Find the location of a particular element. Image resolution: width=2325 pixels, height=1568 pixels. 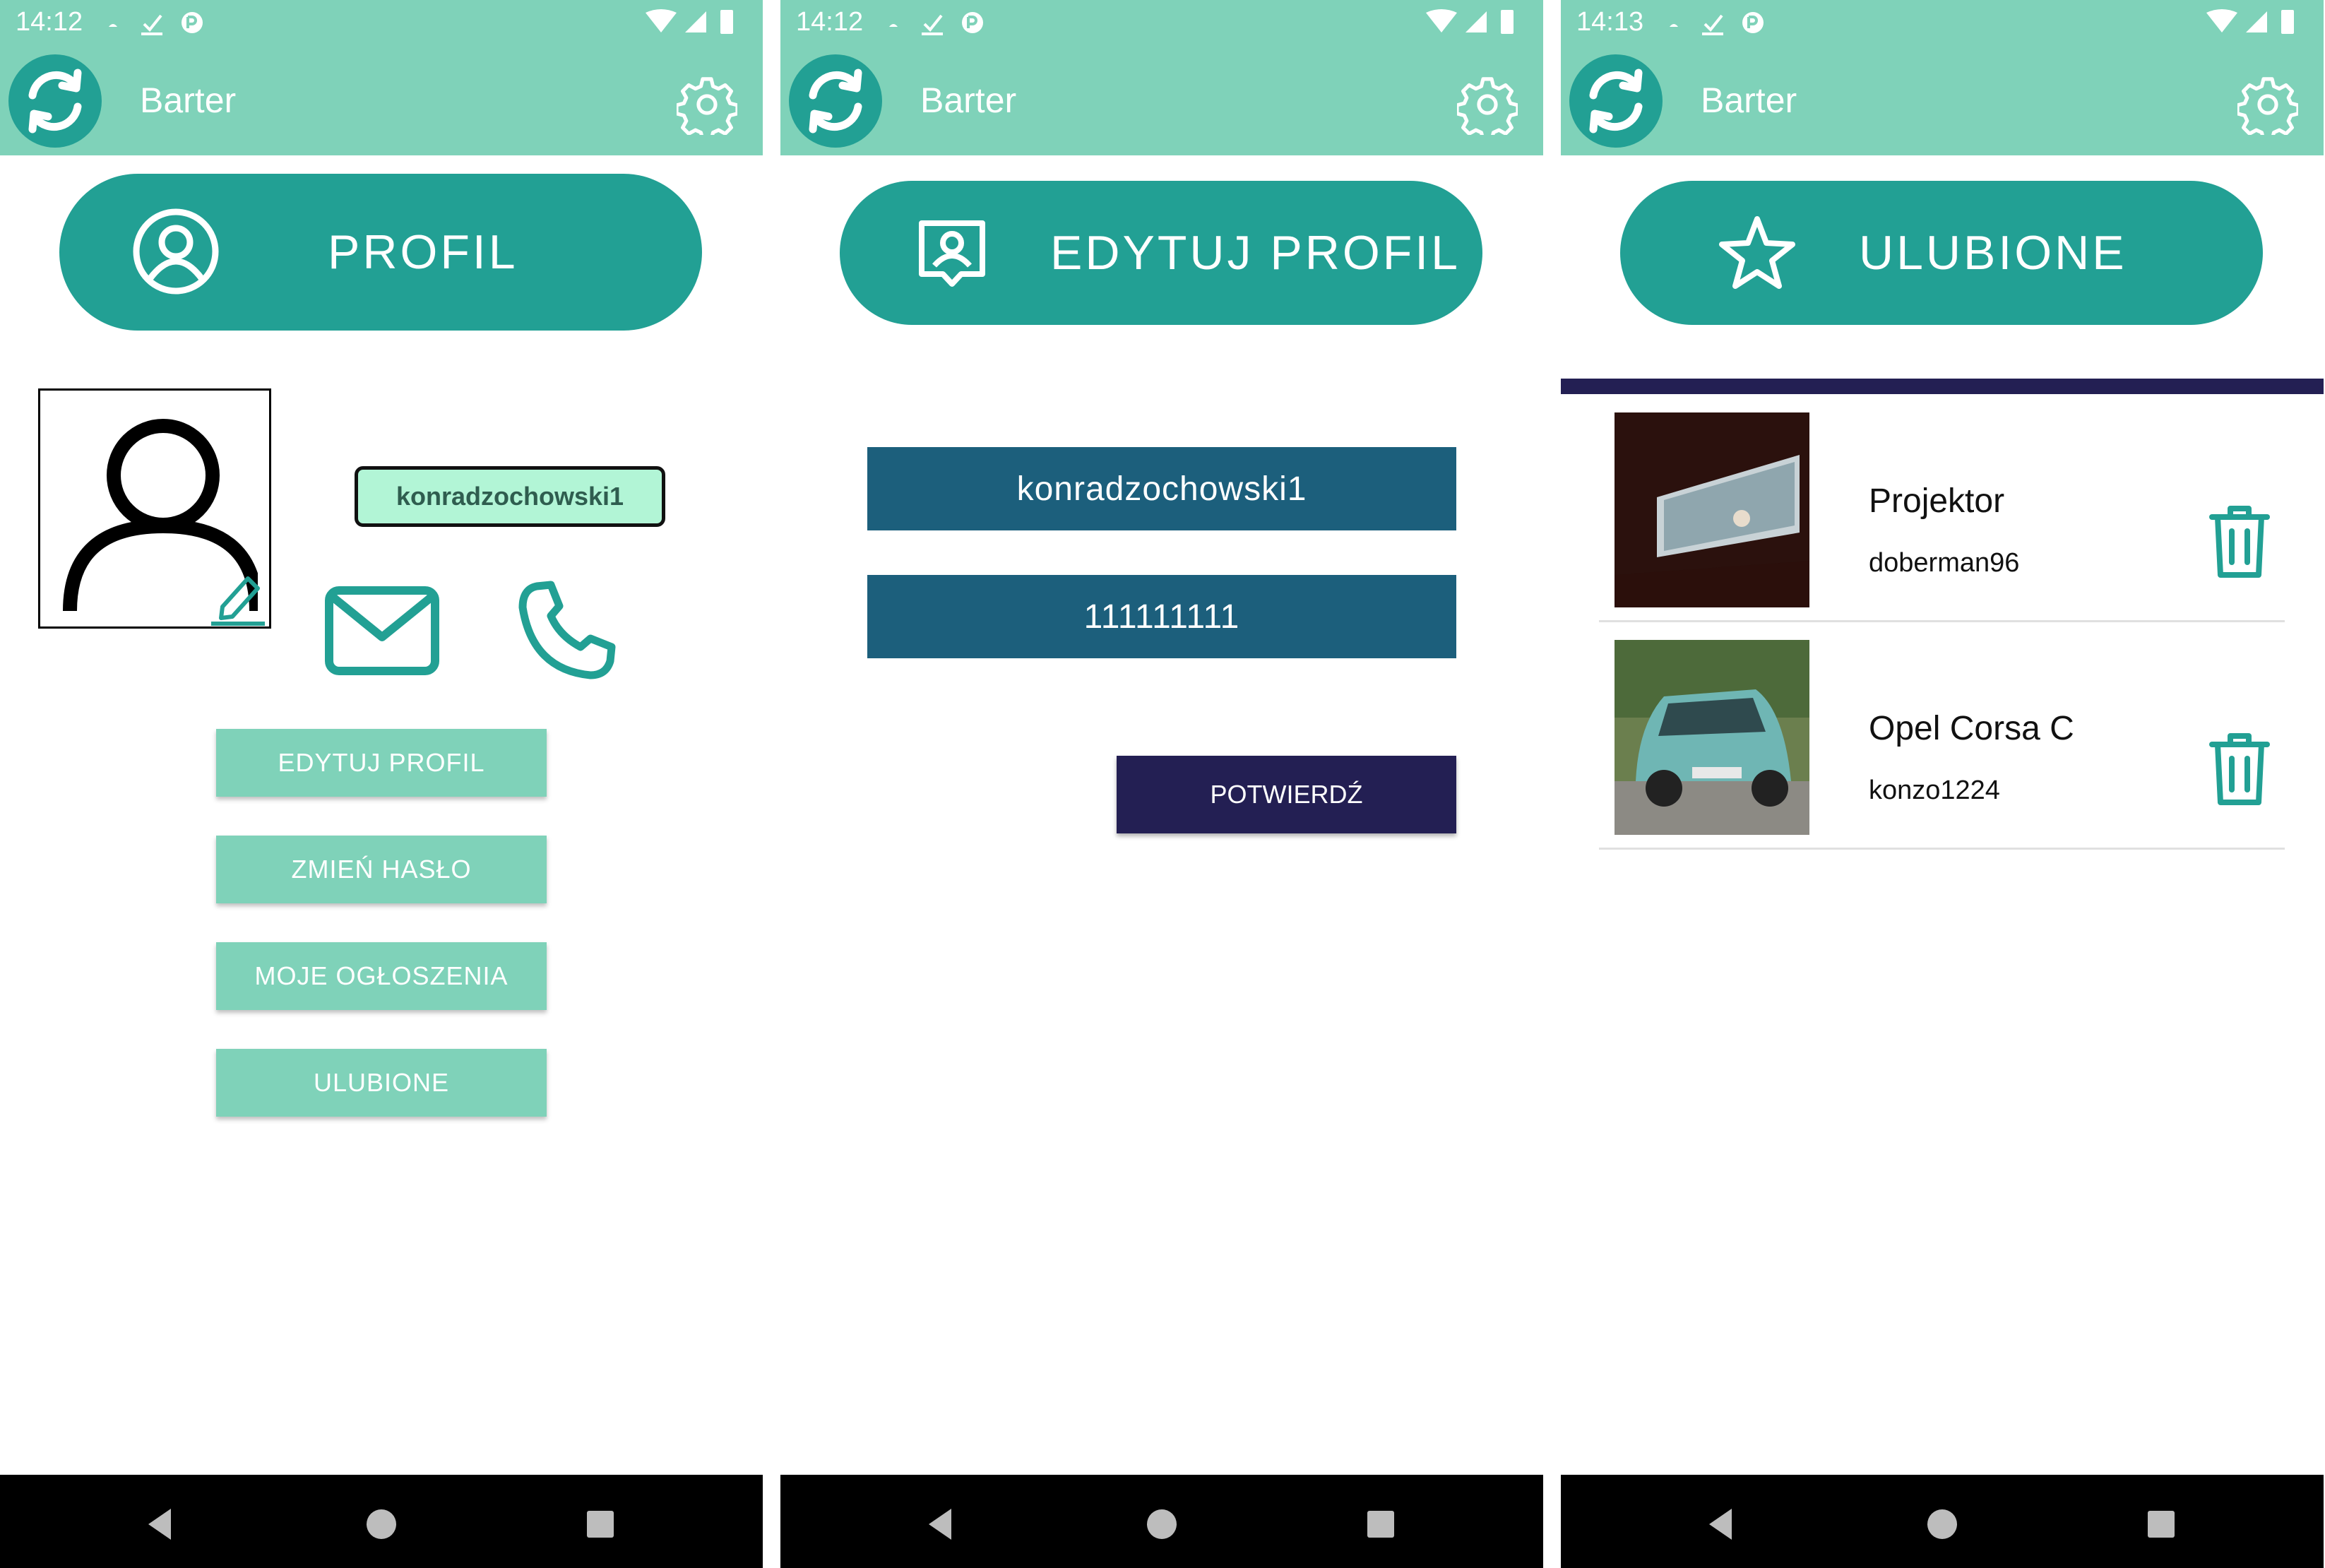

list-item: Projektor doberman96 is located at coordinates (1942, 510).